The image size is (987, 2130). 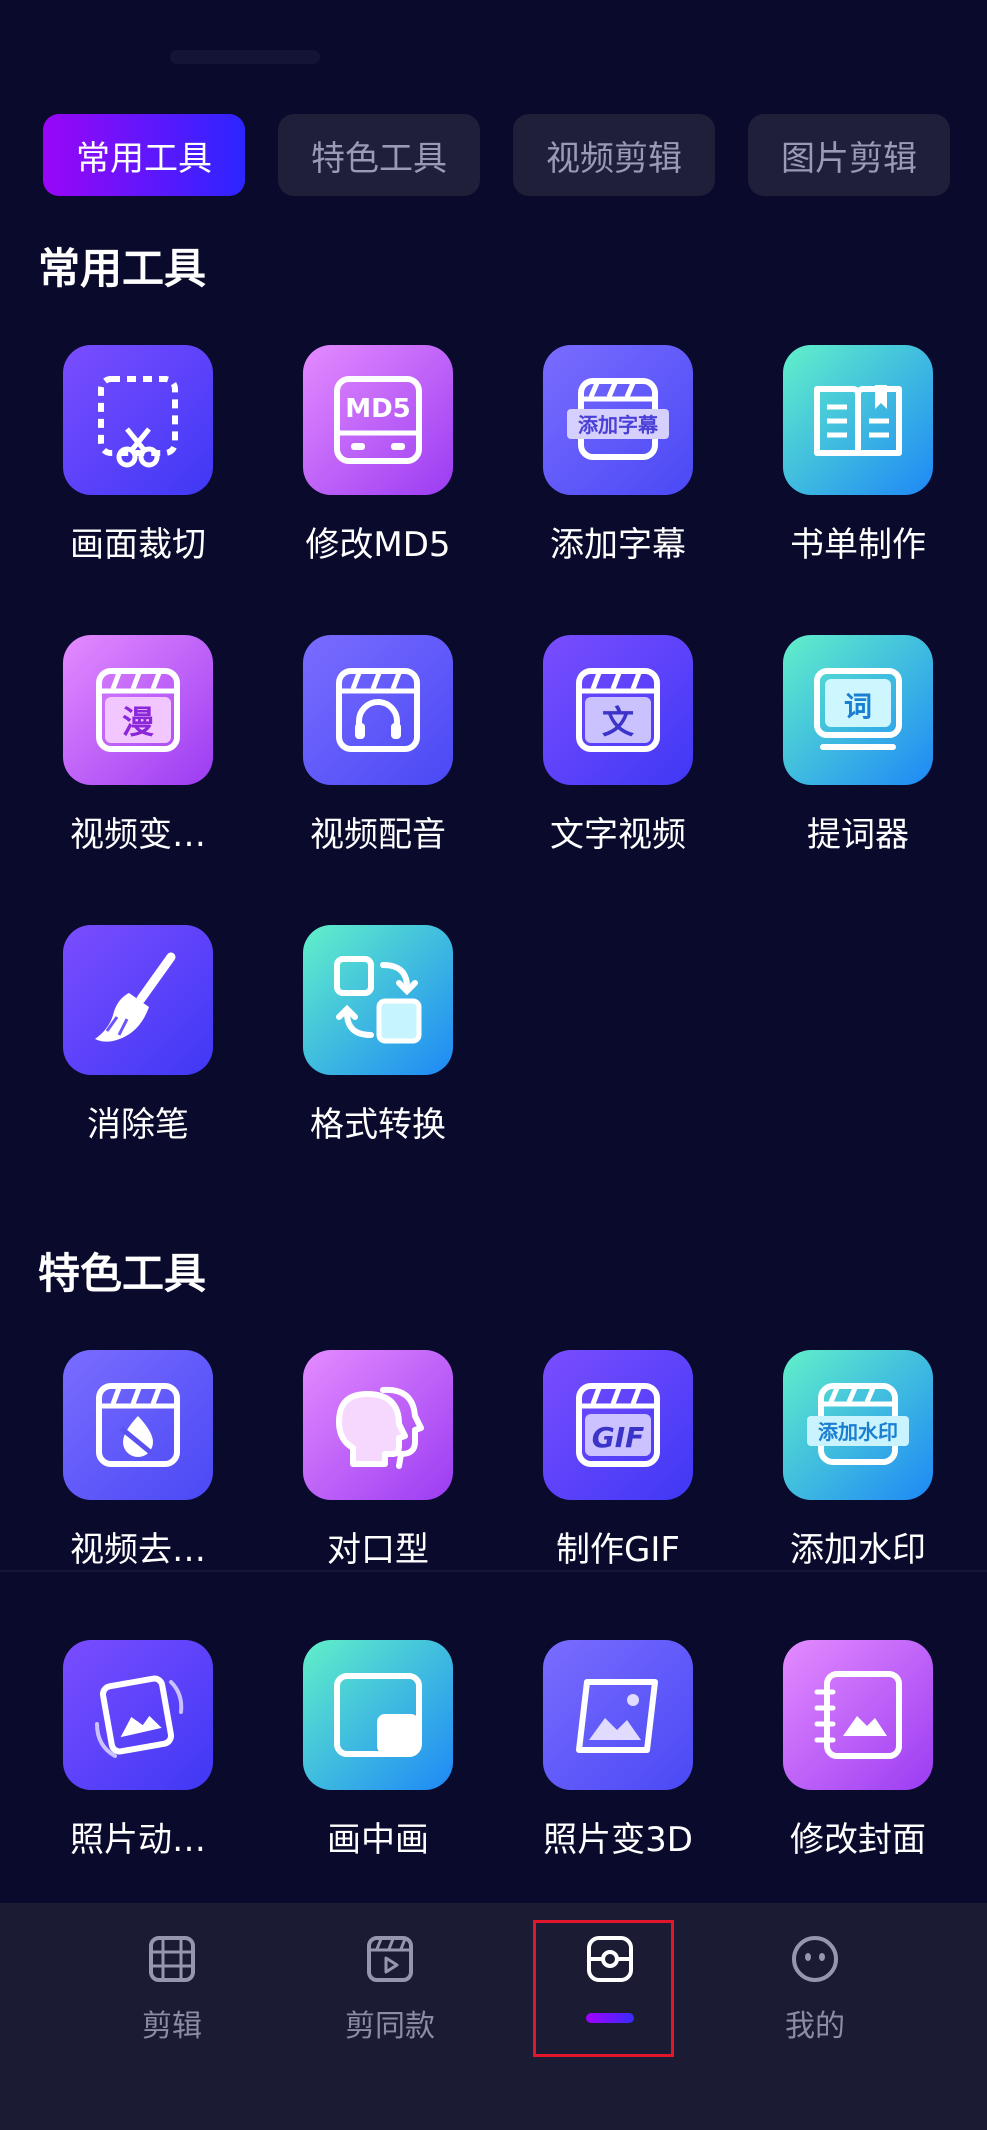 I want to click on tool-crop: 画面裁切, so click(x=138, y=455).